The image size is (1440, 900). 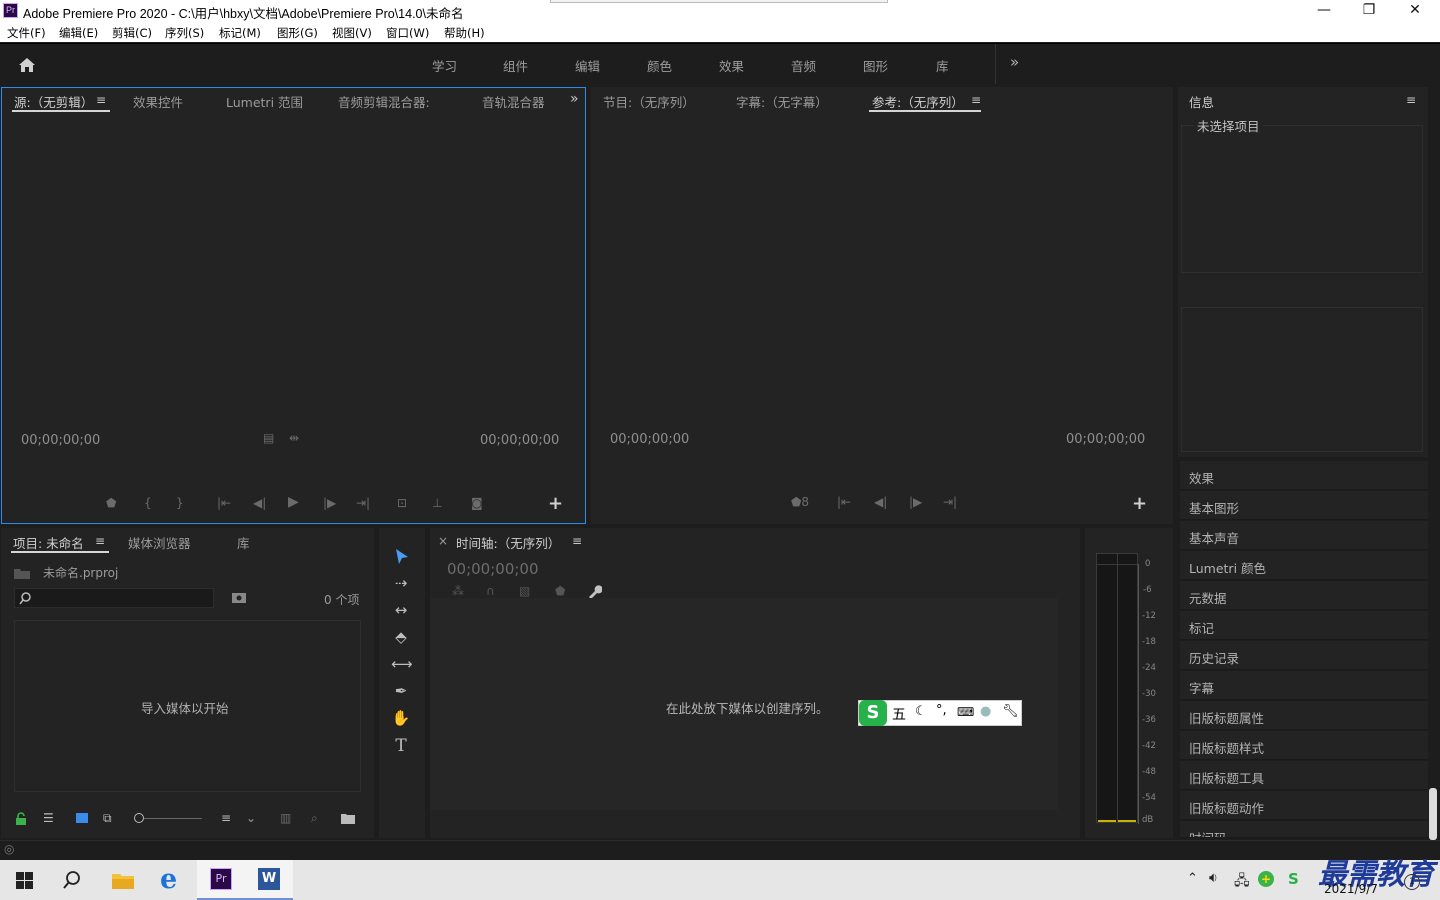 I want to click on close-tab-icon: ×, so click(x=443, y=541).